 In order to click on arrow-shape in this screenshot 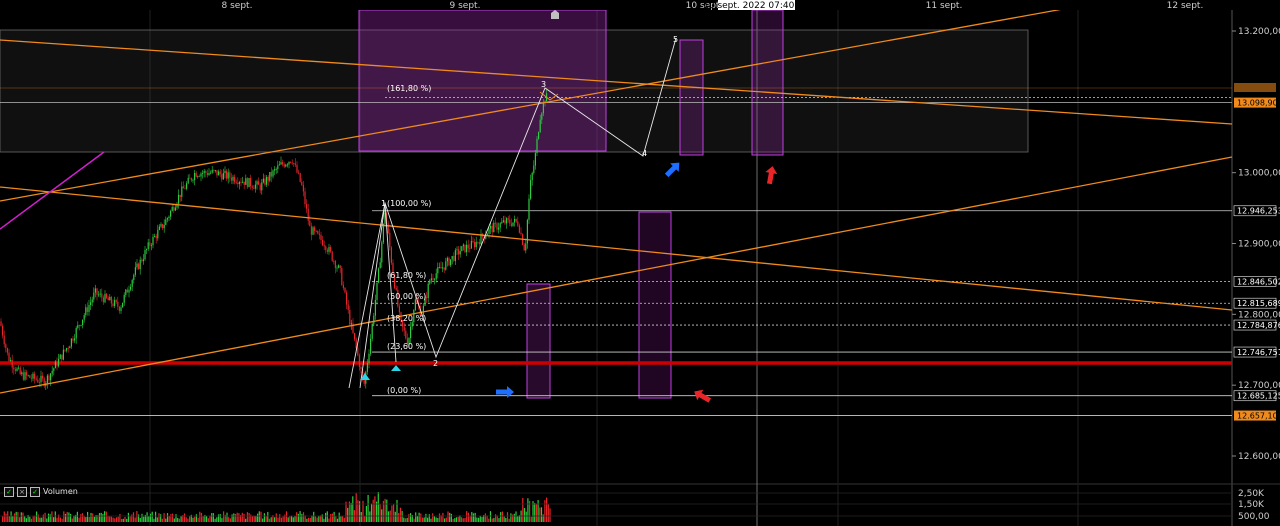, I will do `click(771, 175)`.